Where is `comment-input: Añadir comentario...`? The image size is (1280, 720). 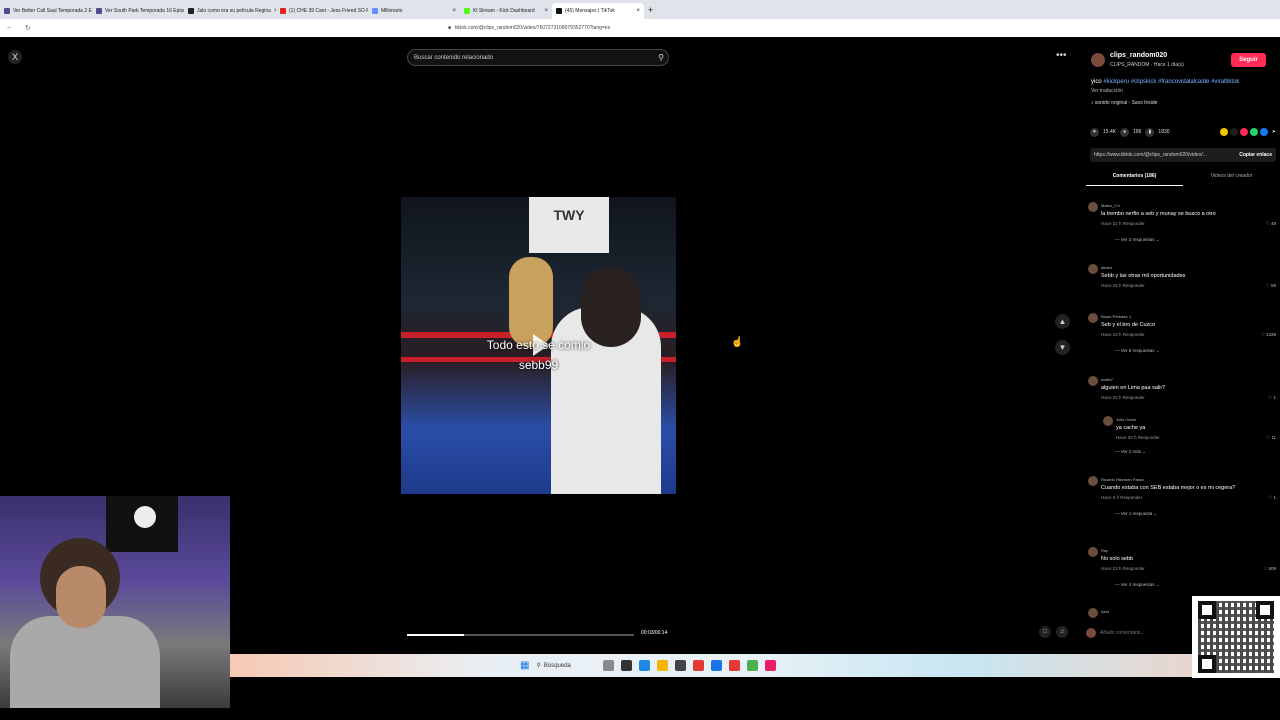
comment-input: Añadir comentario... is located at coordinates (1141, 633).